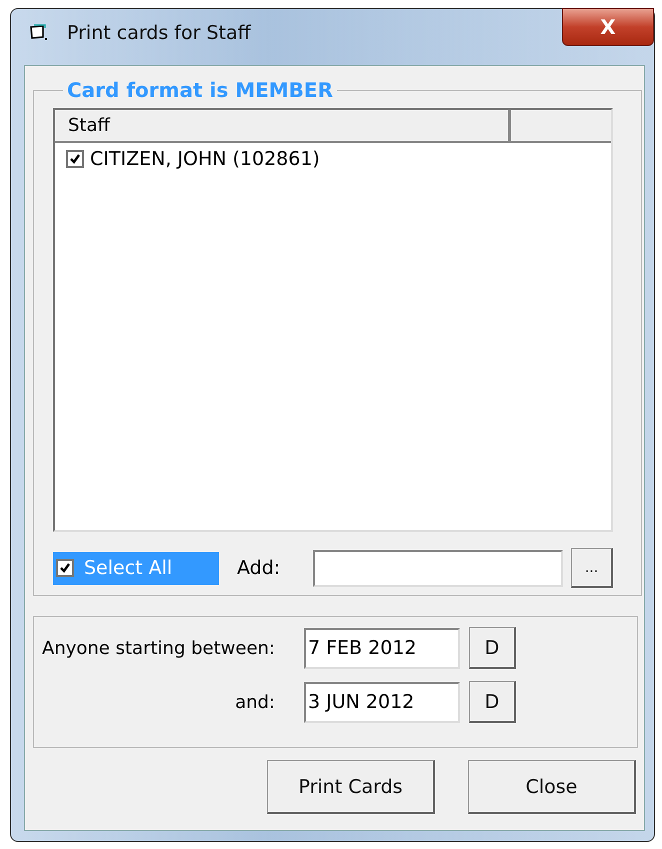  Describe the element at coordinates (382, 648) in the screenshot. I see `date-field: 7 FEB 2012` at that location.